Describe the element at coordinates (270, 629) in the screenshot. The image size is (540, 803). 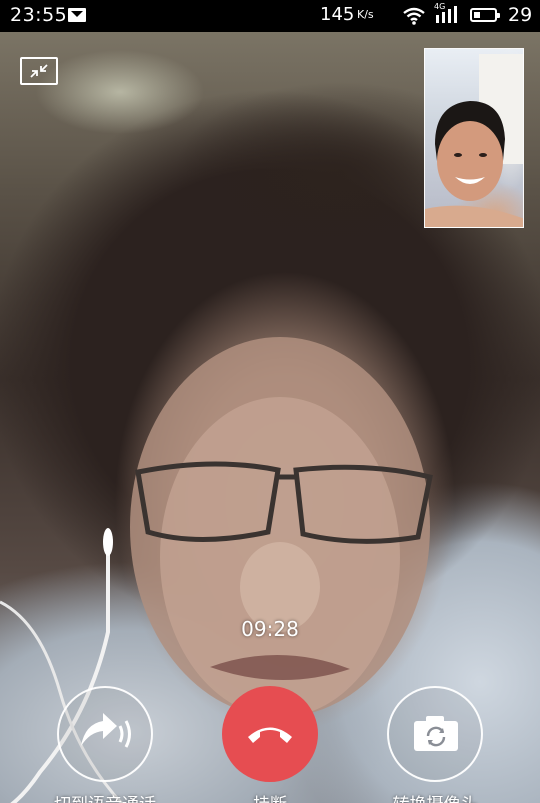
I see `call-timer: 09:28` at that location.